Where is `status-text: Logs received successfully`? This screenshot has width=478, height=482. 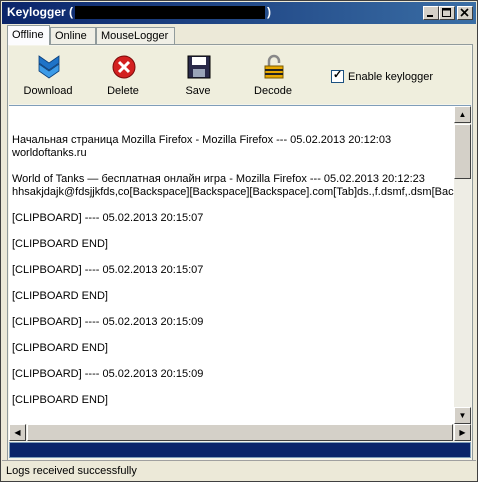 status-text: Logs received successfully is located at coordinates (71, 471).